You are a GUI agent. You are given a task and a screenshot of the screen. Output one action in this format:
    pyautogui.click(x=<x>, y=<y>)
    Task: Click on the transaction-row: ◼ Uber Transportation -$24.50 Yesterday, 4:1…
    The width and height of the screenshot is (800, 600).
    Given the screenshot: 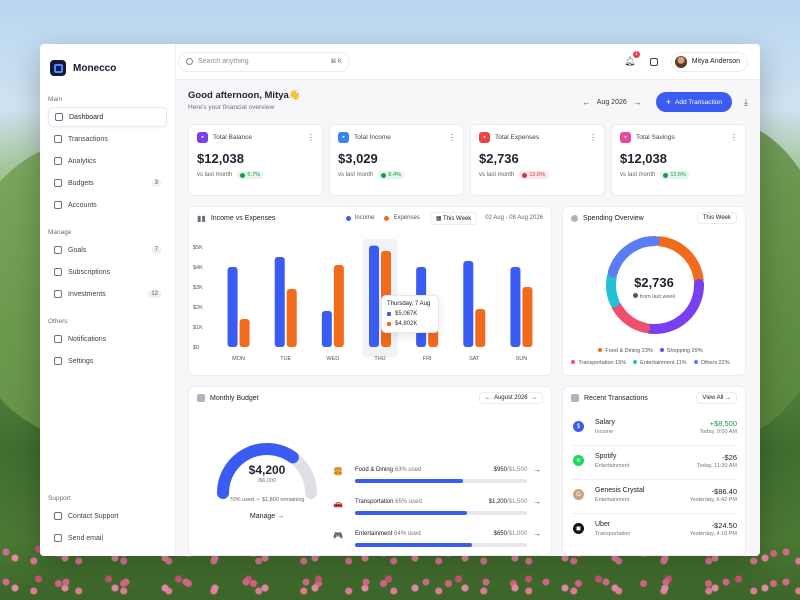 What is the action you would take?
    pyautogui.click(x=654, y=531)
    